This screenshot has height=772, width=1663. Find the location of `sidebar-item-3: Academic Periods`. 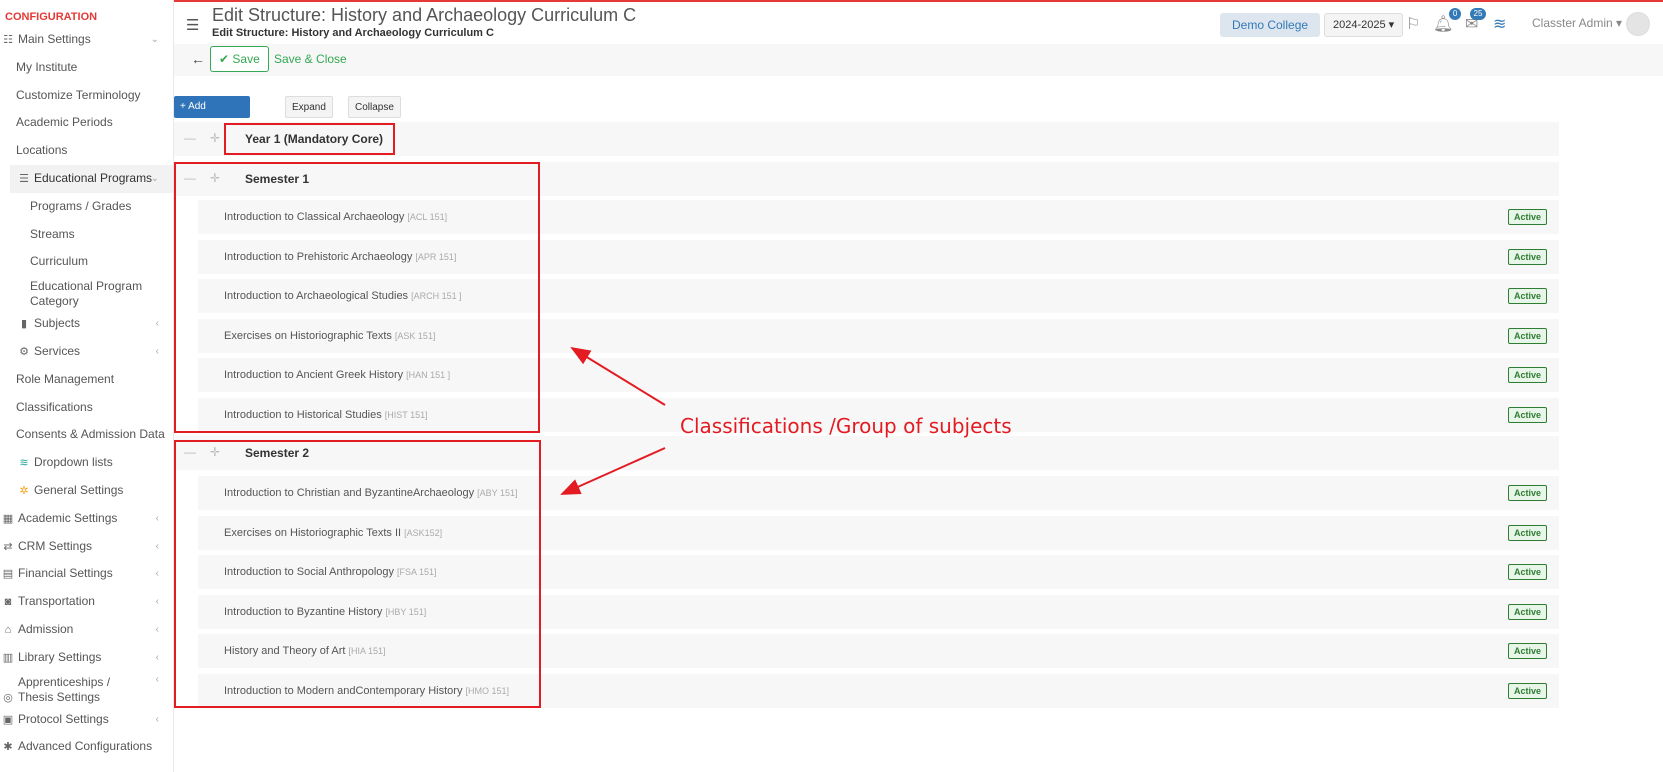

sidebar-item-3: Academic Periods is located at coordinates (86, 123).